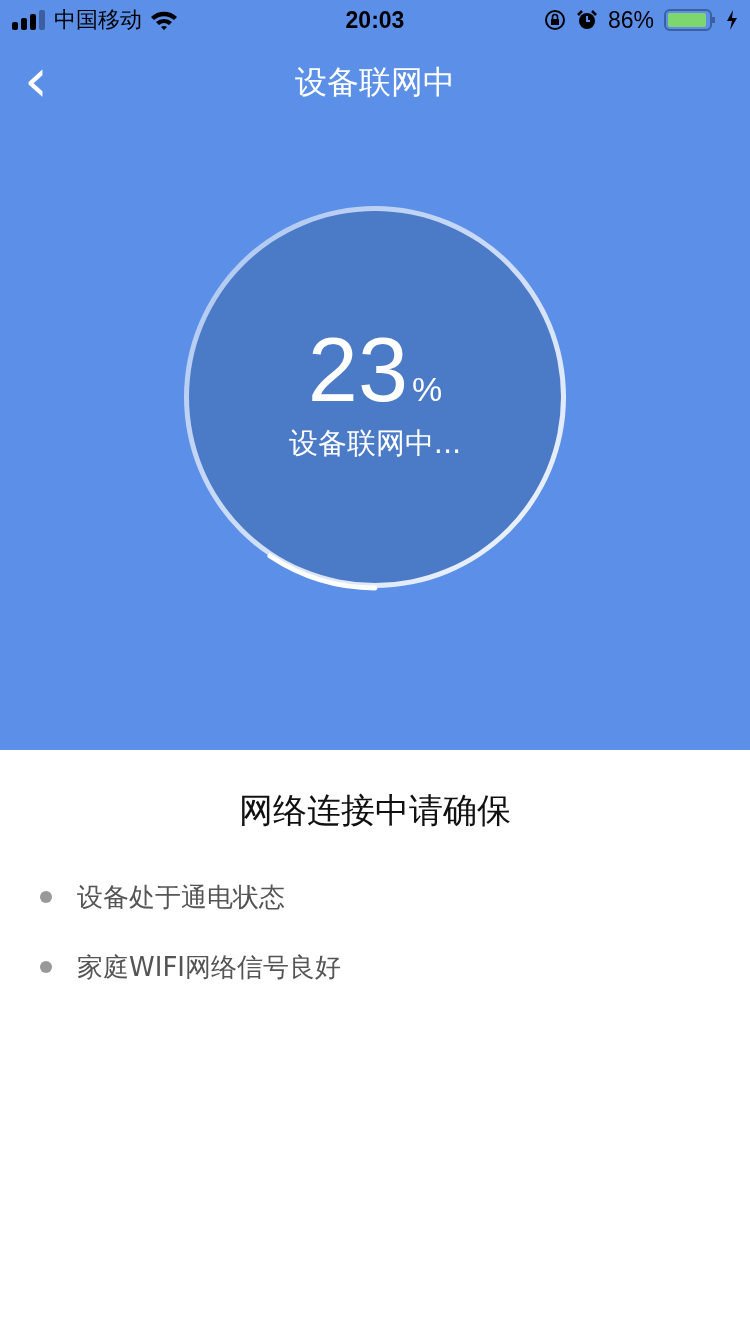  I want to click on page-title: 设备联网中, so click(375, 82).